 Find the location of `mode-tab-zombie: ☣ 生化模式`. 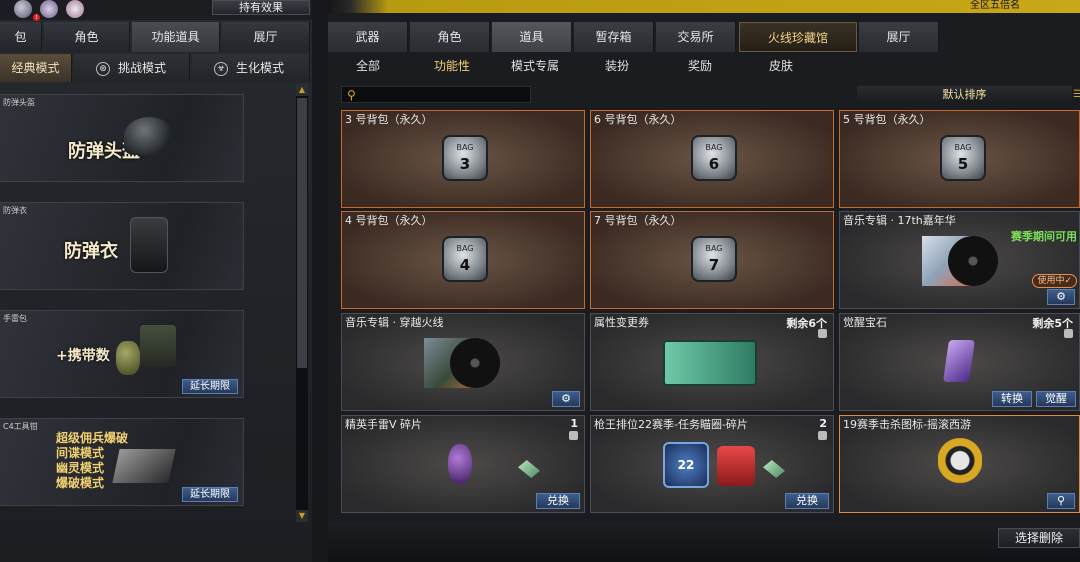

mode-tab-zombie: ☣ 生化模式 is located at coordinates (251, 68).